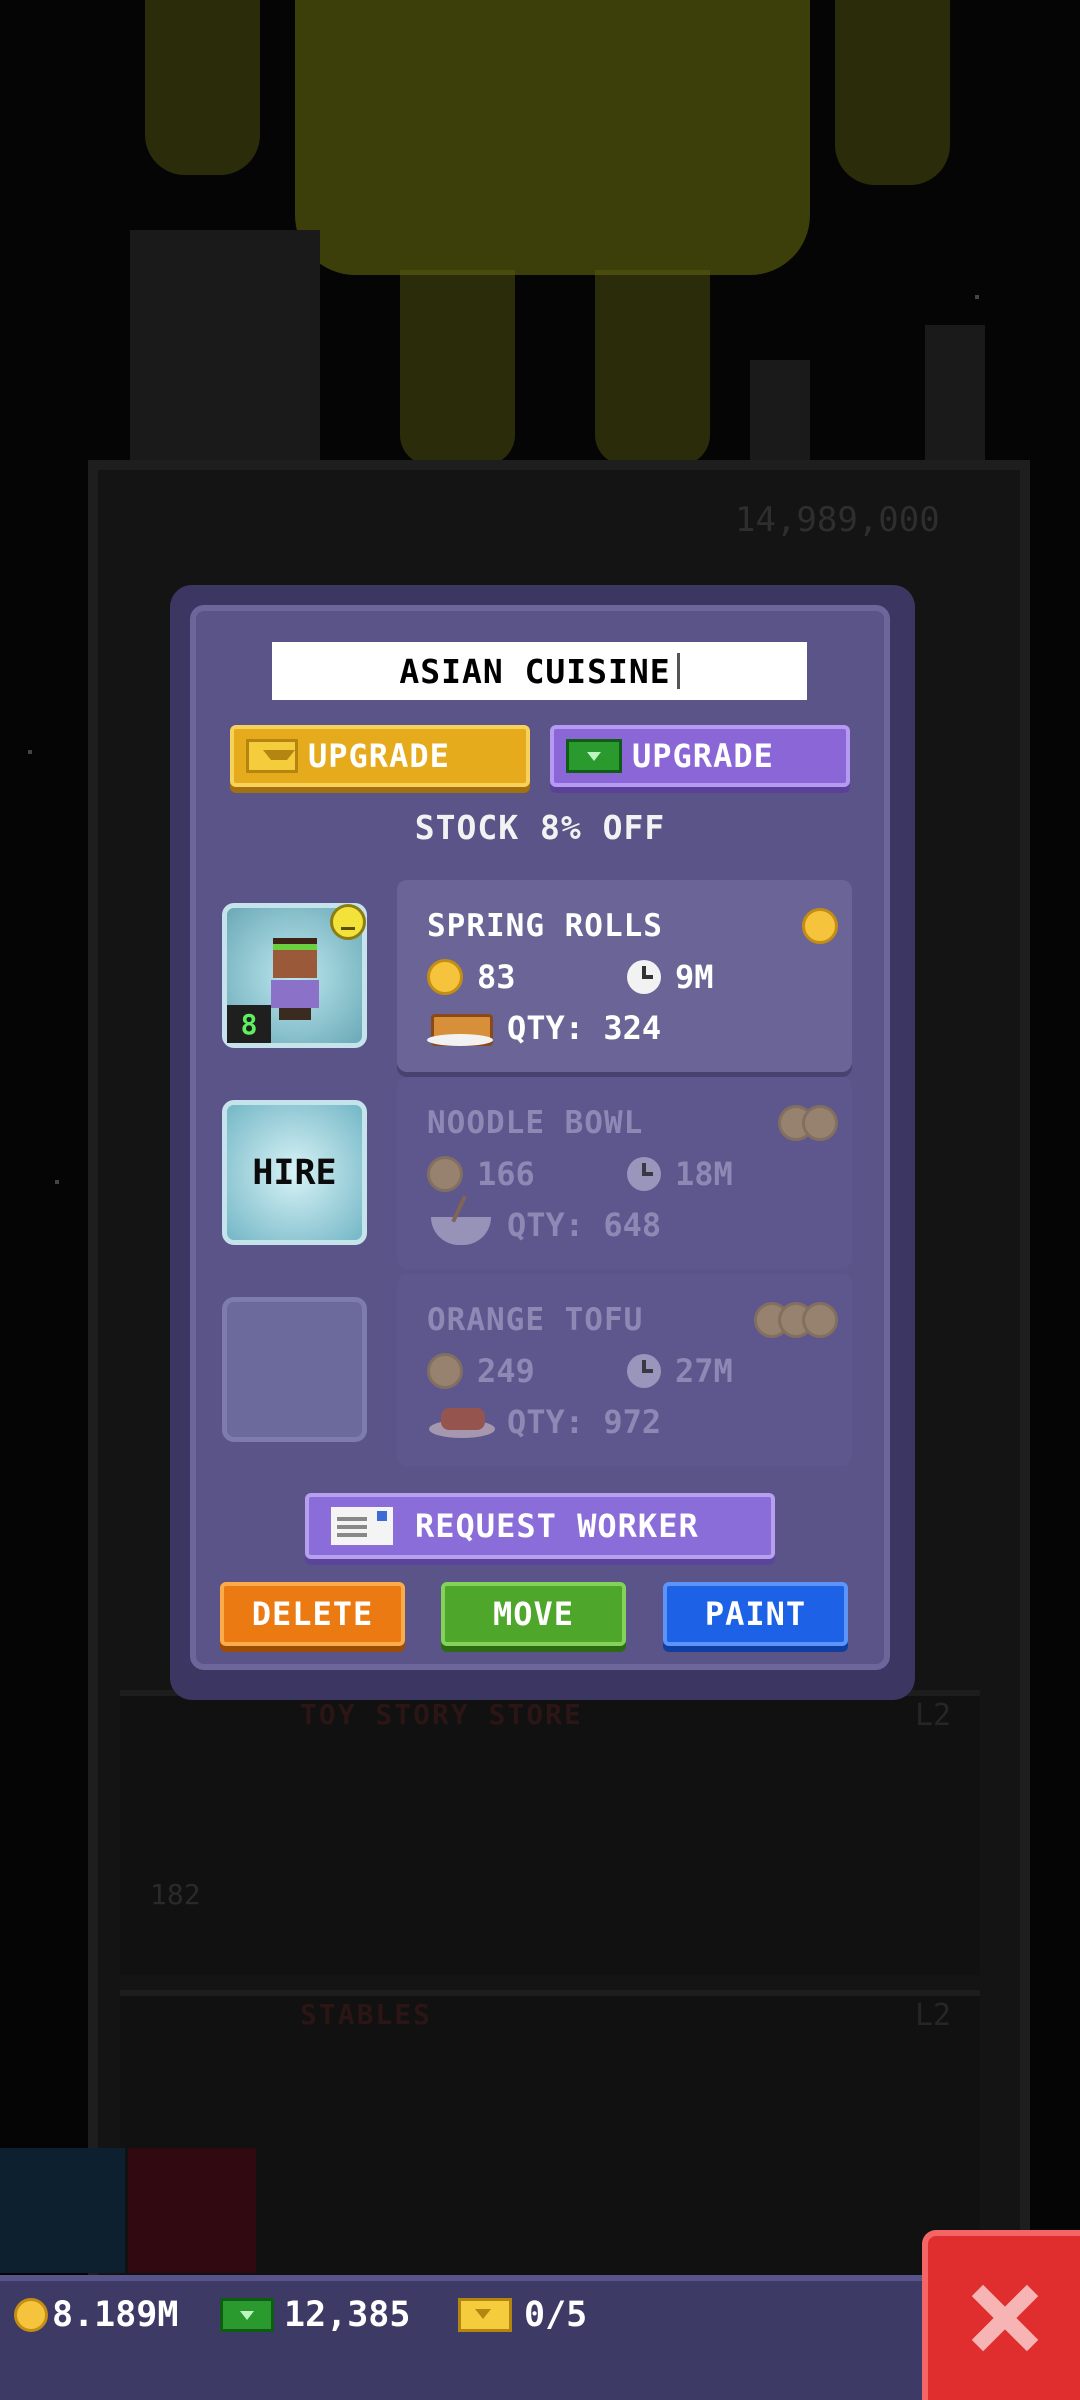 This screenshot has width=1080, height=2400. I want to click on android-leg-left, so click(457, 367).